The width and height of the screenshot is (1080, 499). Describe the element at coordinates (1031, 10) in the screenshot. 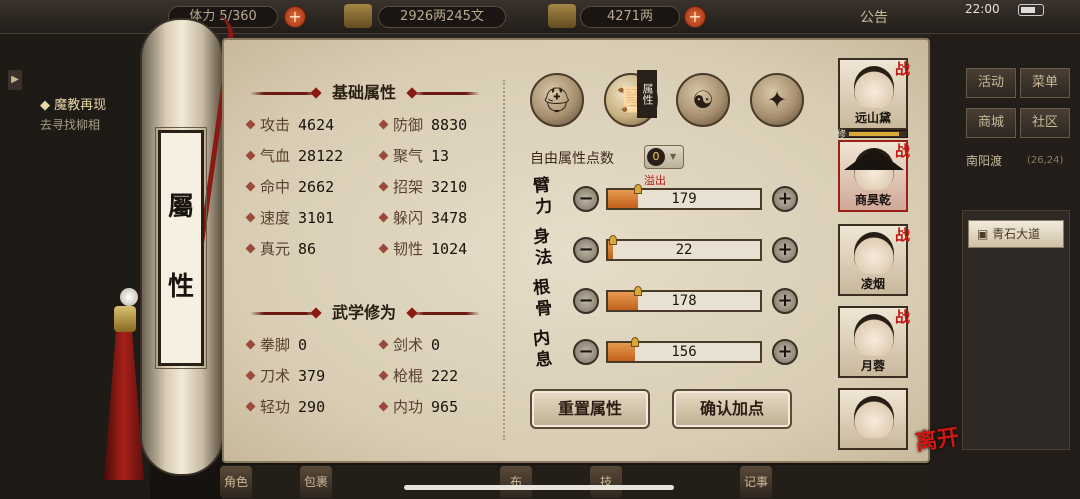

I see `battery-icon` at that location.